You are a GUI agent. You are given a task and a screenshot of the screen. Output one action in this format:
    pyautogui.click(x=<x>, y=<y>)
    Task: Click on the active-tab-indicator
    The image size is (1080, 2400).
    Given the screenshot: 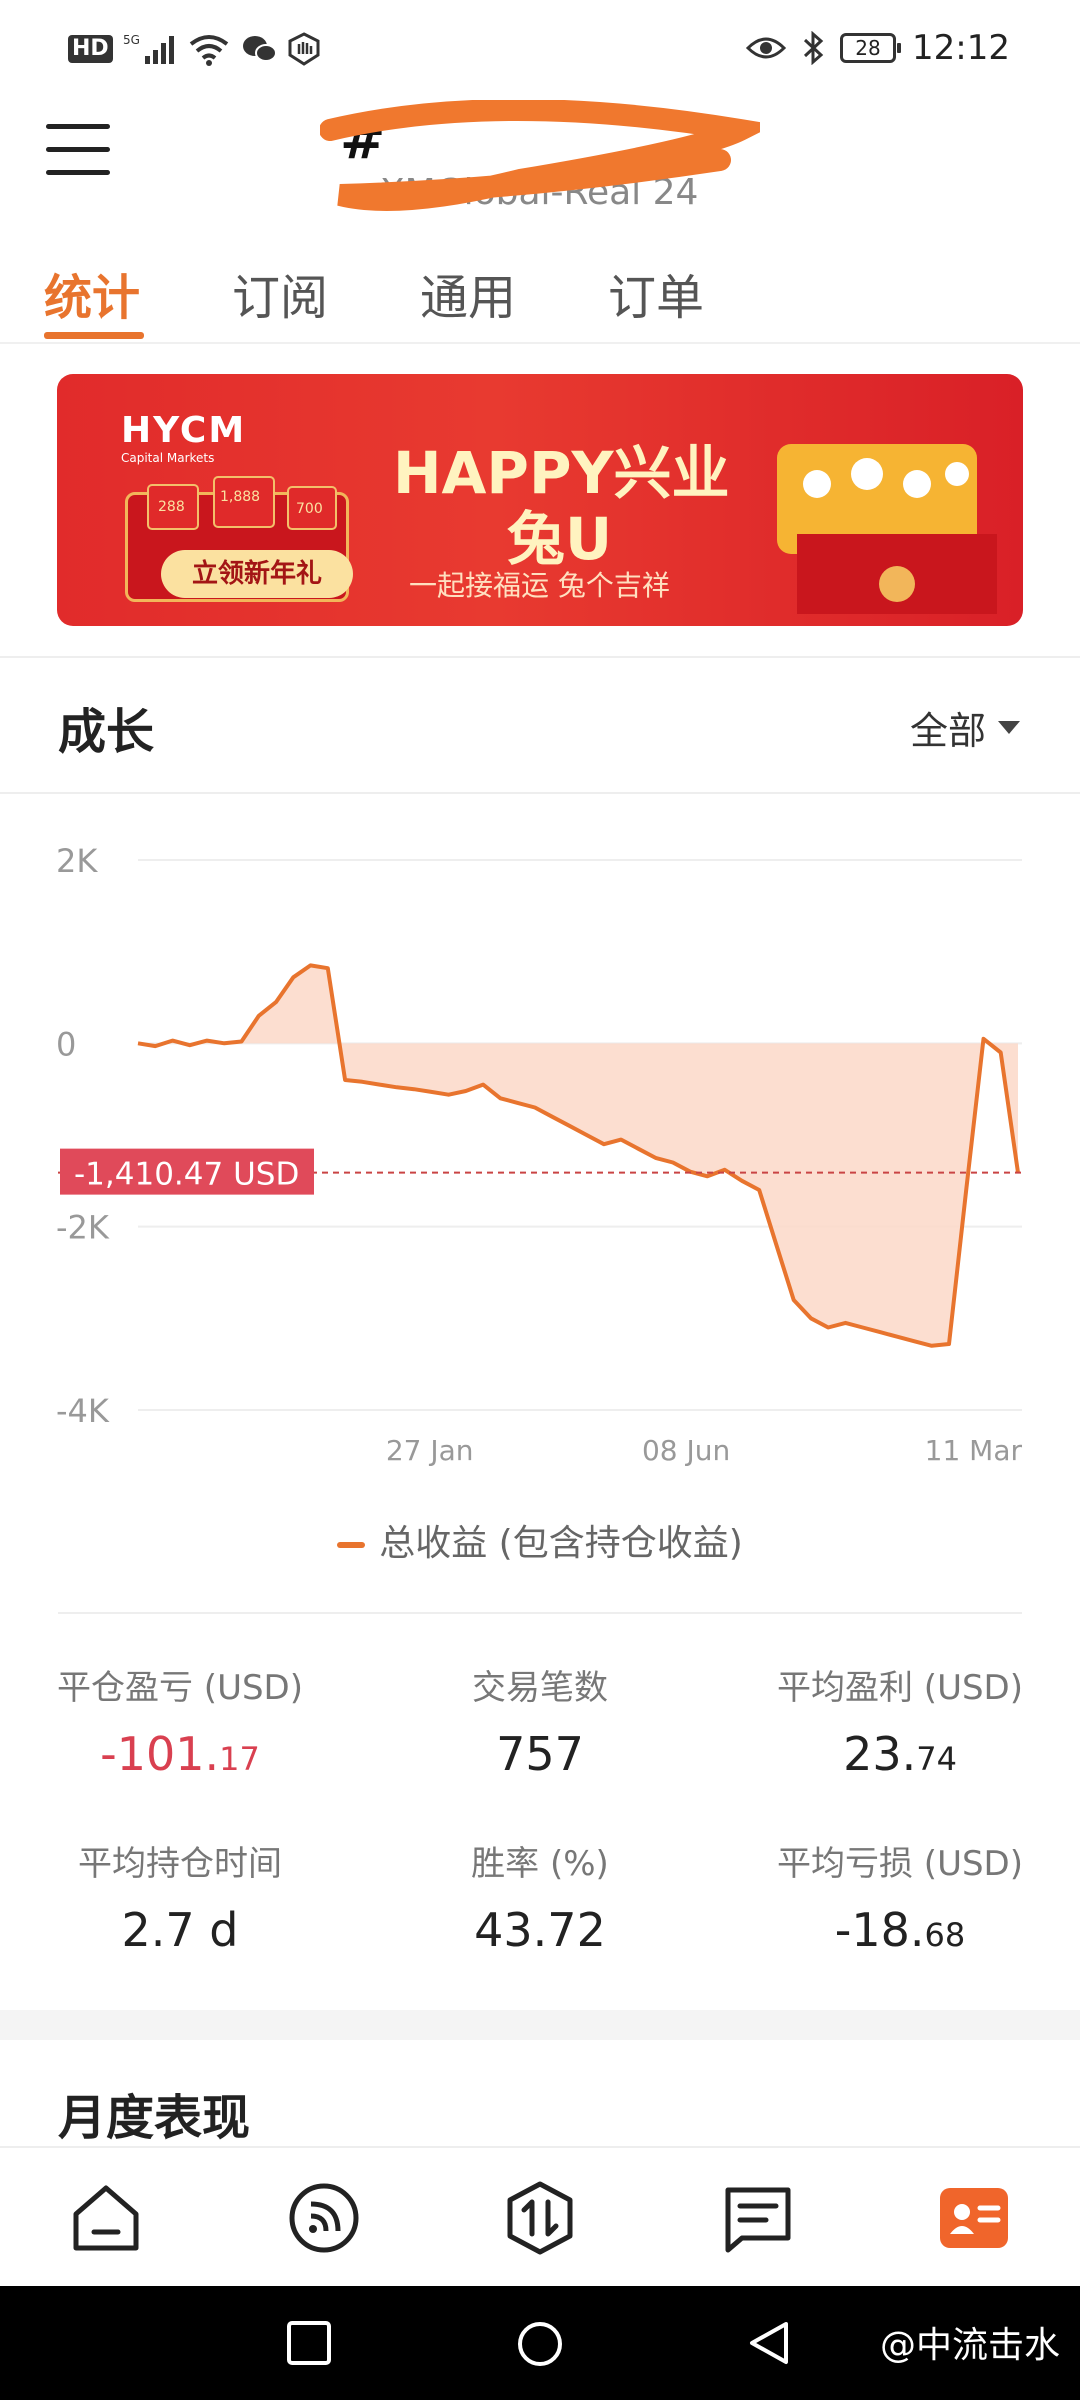 What is the action you would take?
    pyautogui.click(x=94, y=335)
    